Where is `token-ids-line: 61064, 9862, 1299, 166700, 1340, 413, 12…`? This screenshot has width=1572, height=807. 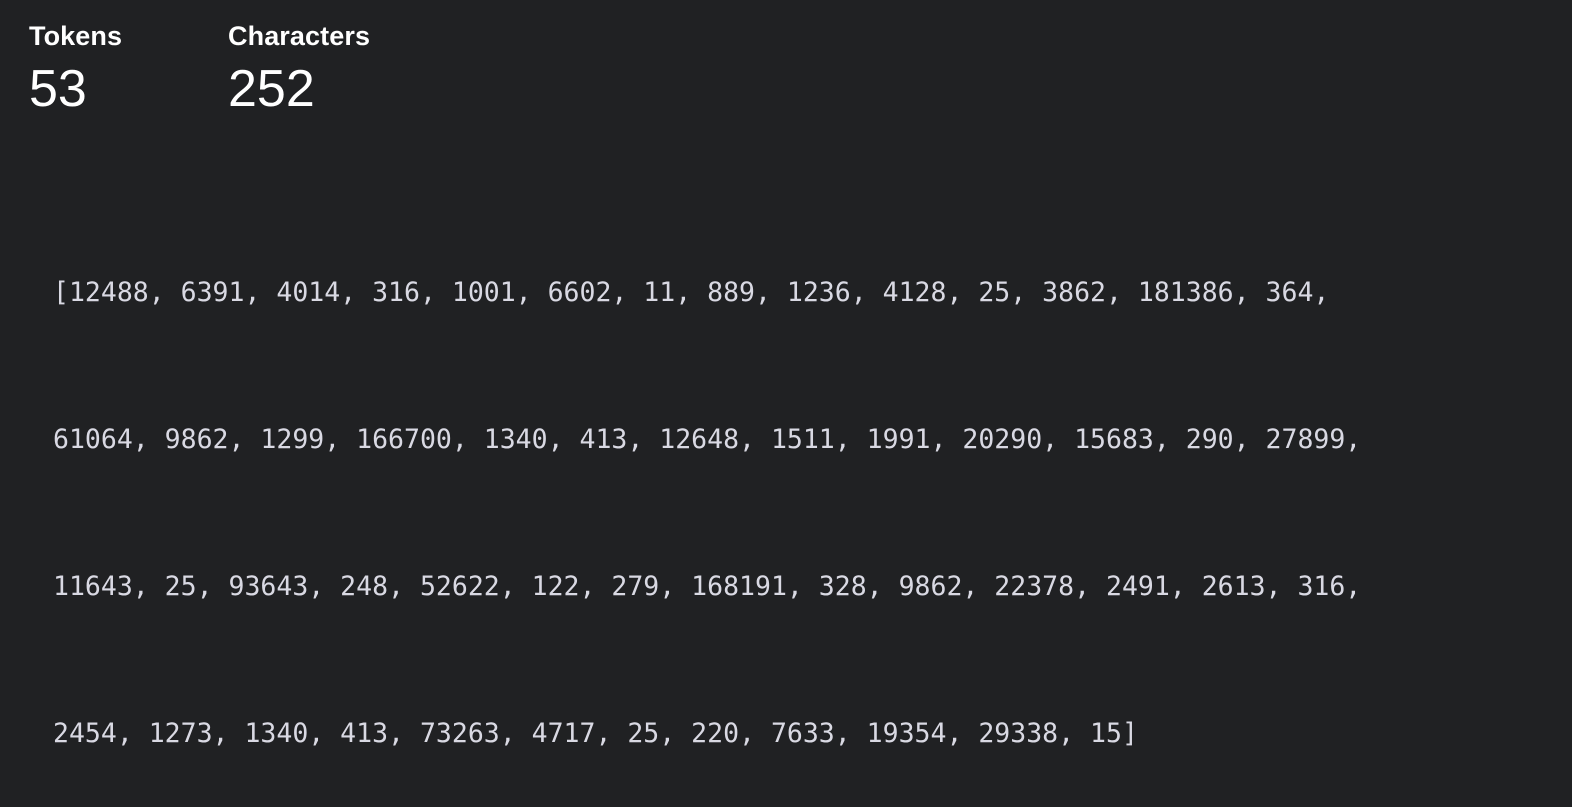
token-ids-line: 61064, 9862, 1299, 166700, 1340, 413, 12… is located at coordinates (707, 439).